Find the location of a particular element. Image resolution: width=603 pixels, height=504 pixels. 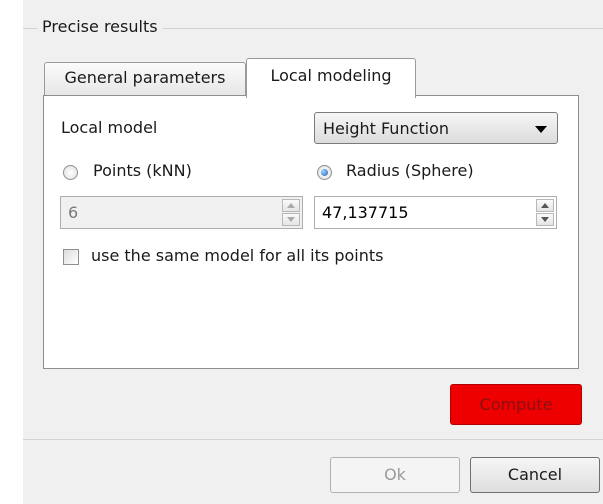

local-model-selected-value: Height Function is located at coordinates (386, 128).